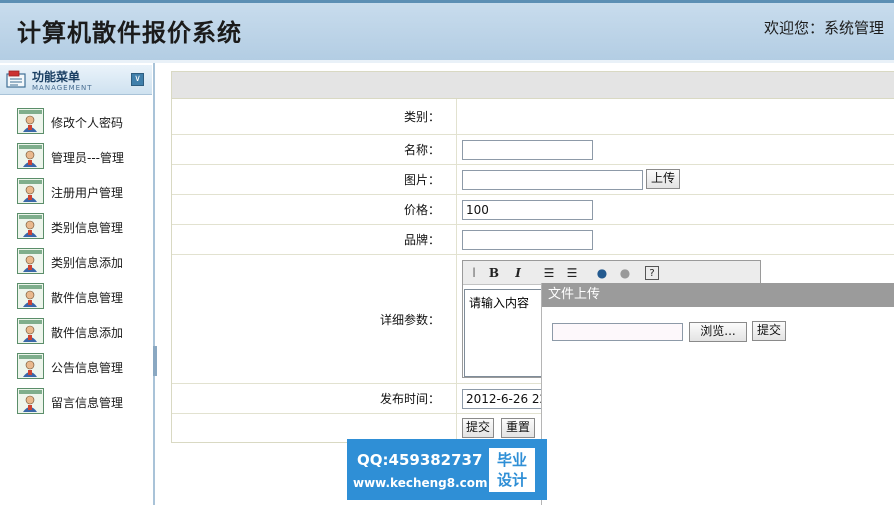 Image resolution: width=894 pixels, height=505 pixels. What do you see at coordinates (552, 180) in the screenshot?
I see `image-path-input` at bounding box center [552, 180].